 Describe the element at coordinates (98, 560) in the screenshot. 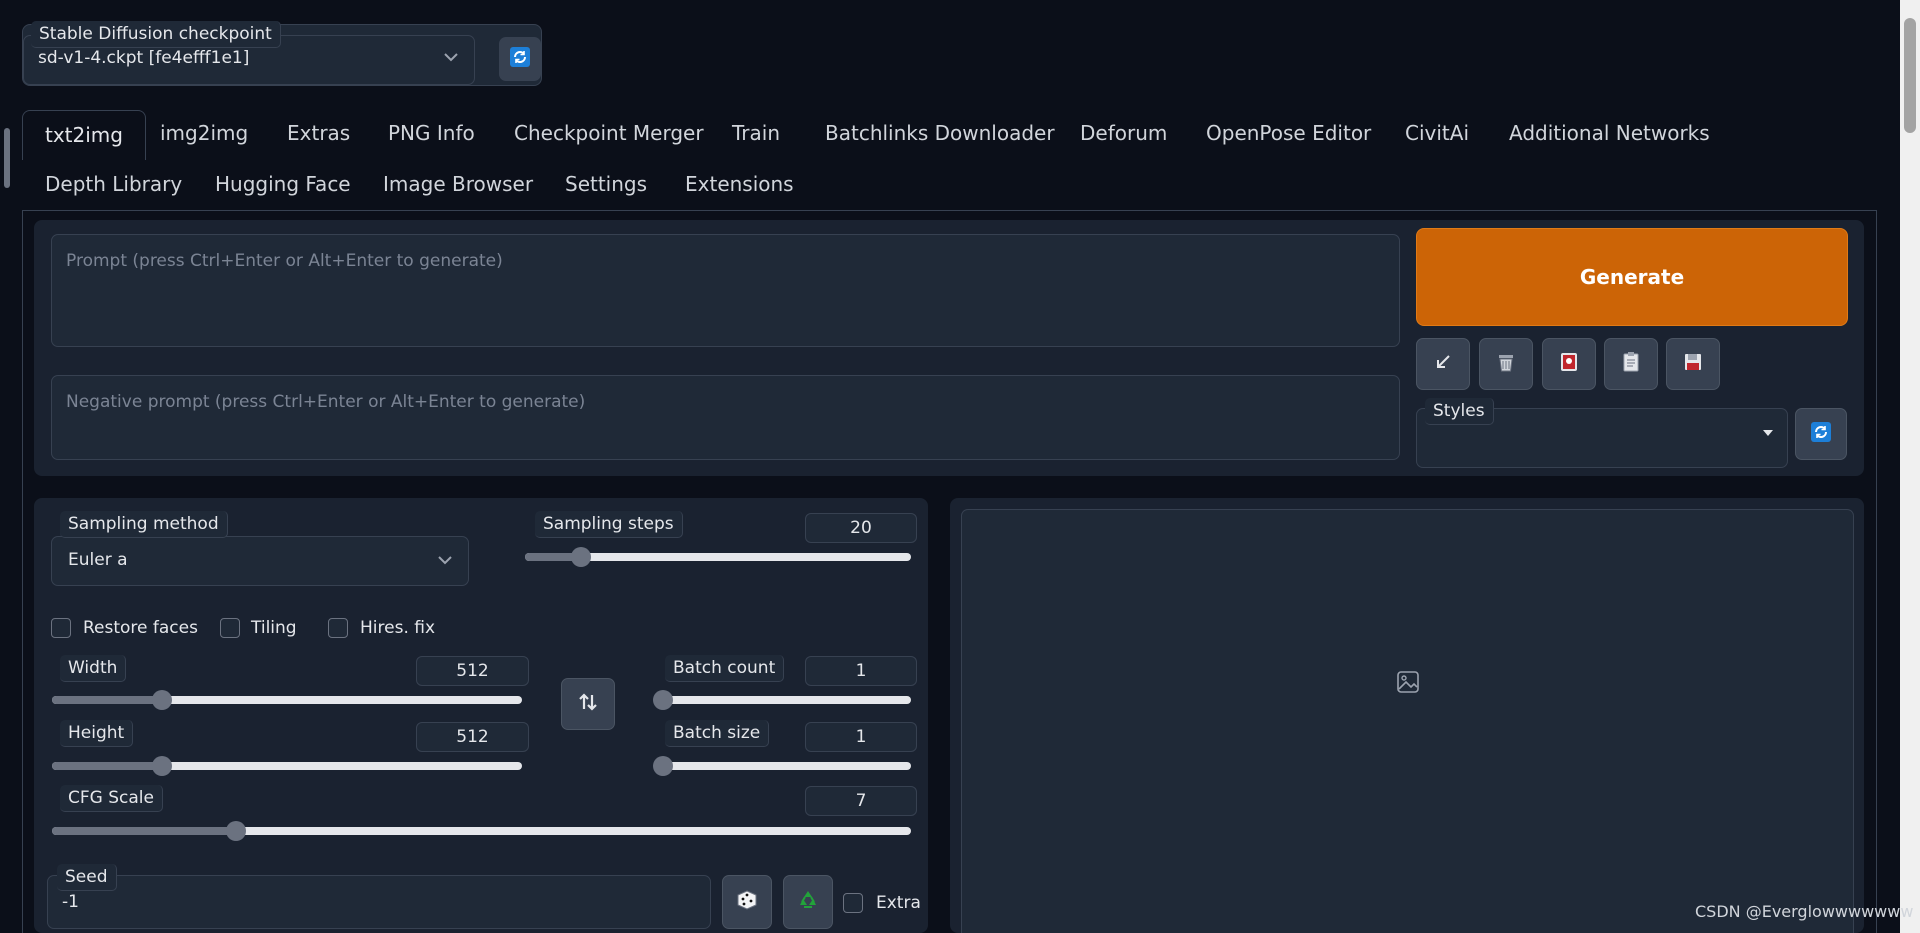

I see `sampling-method-value: Euler a` at that location.